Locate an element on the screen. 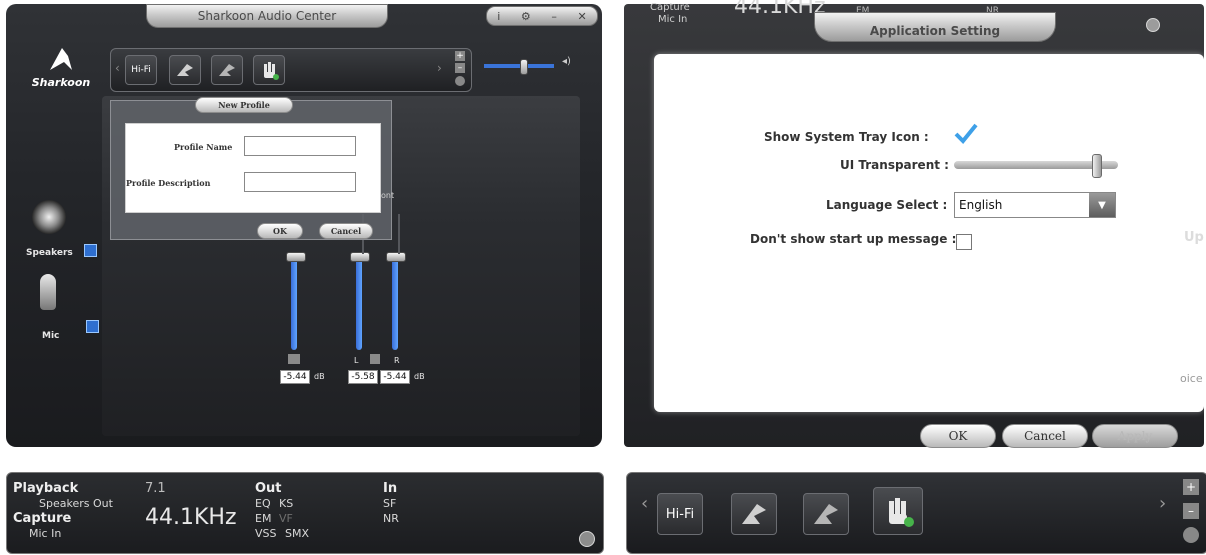 This screenshot has width=1206, height=555. out-ks: KS is located at coordinates (286, 503).